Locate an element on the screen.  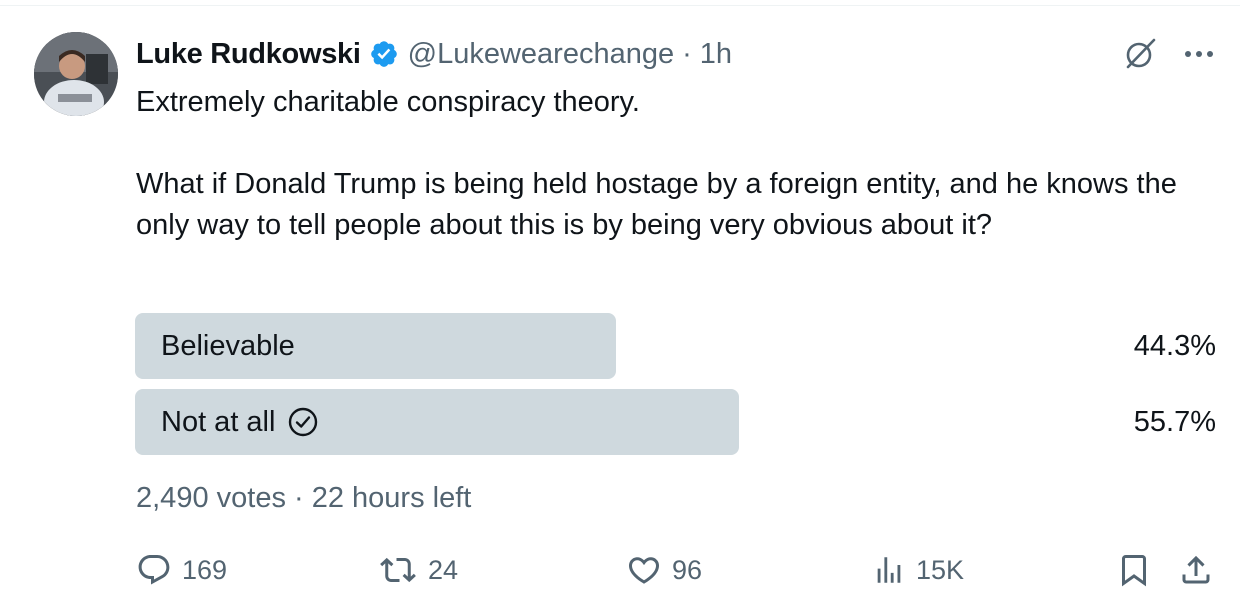
avatar-image is located at coordinates (76, 74).